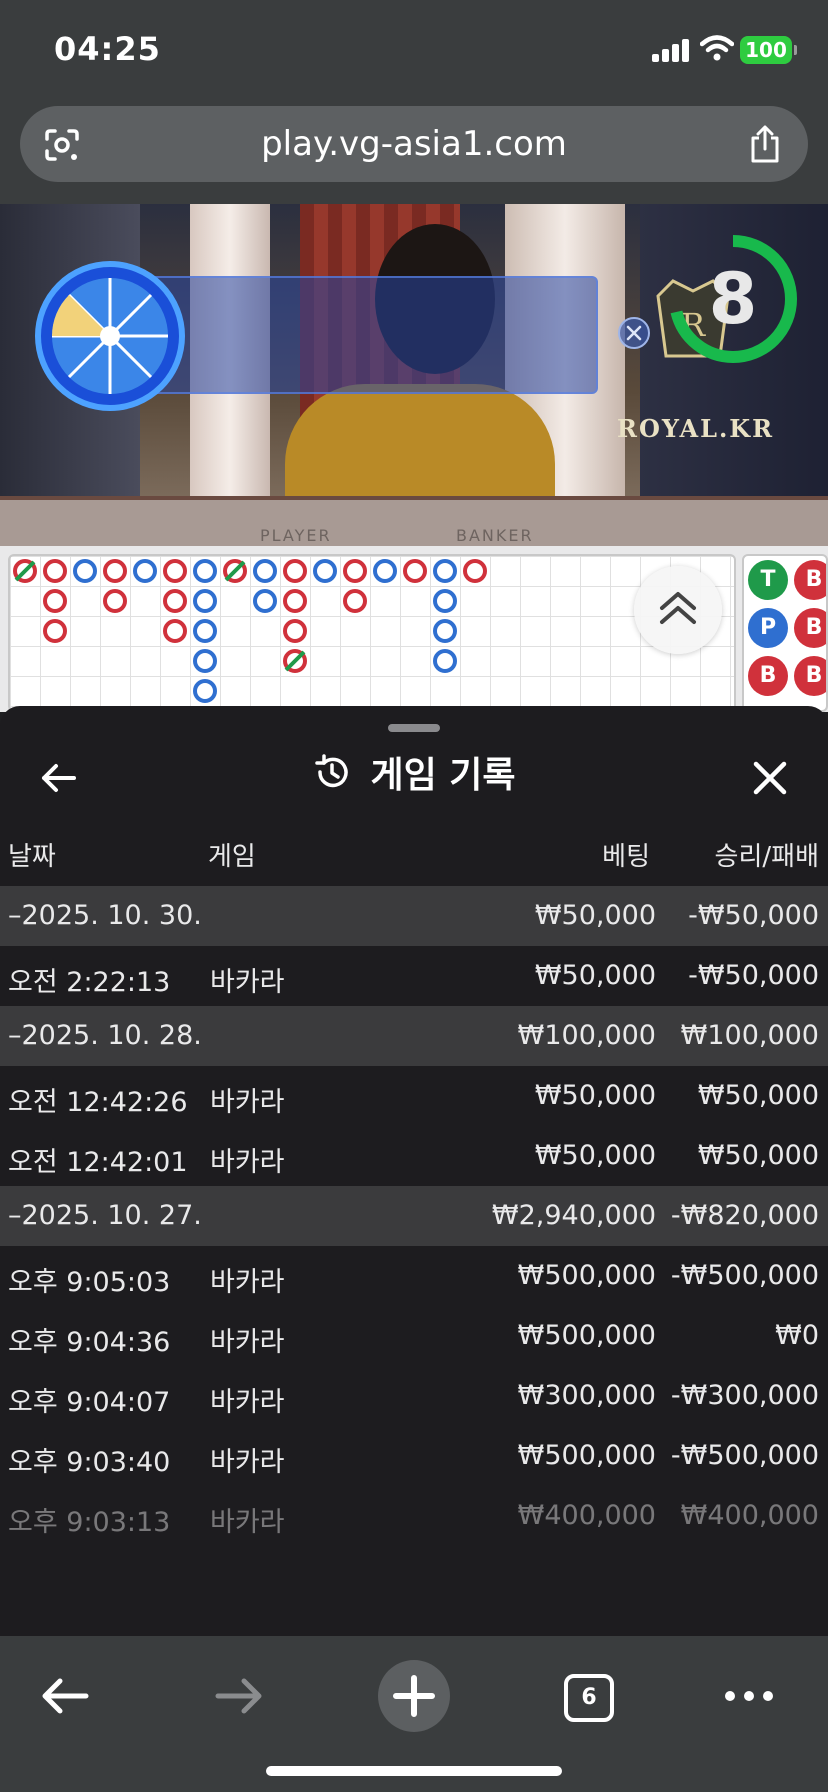 This screenshot has width=828, height=1792. What do you see at coordinates (717, 48) in the screenshot?
I see `wifi-icon` at bounding box center [717, 48].